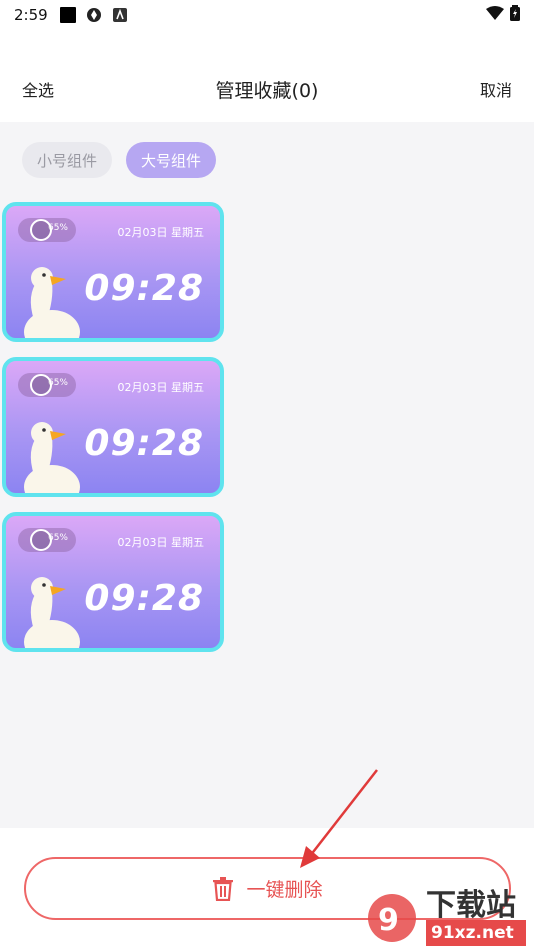 This screenshot has width=534, height=950. What do you see at coordinates (120, 15) in the screenshot?
I see `text-notification-icon` at bounding box center [120, 15].